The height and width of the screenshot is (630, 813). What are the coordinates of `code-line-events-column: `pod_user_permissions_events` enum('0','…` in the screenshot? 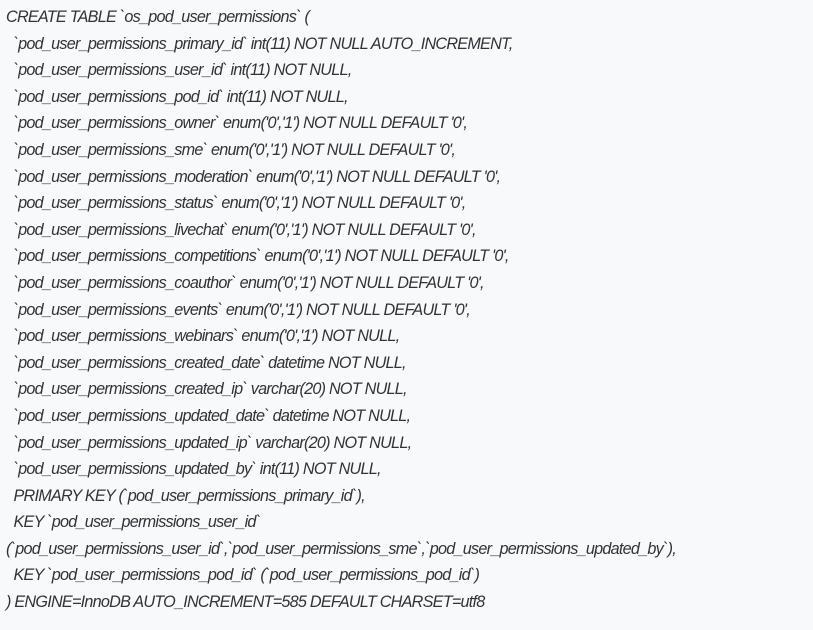 It's located at (238, 309).